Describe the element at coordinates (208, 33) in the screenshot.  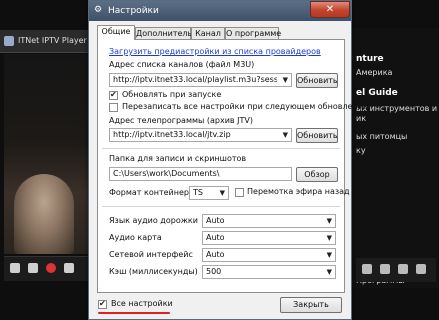
I see `tab-channel: Канал` at that location.